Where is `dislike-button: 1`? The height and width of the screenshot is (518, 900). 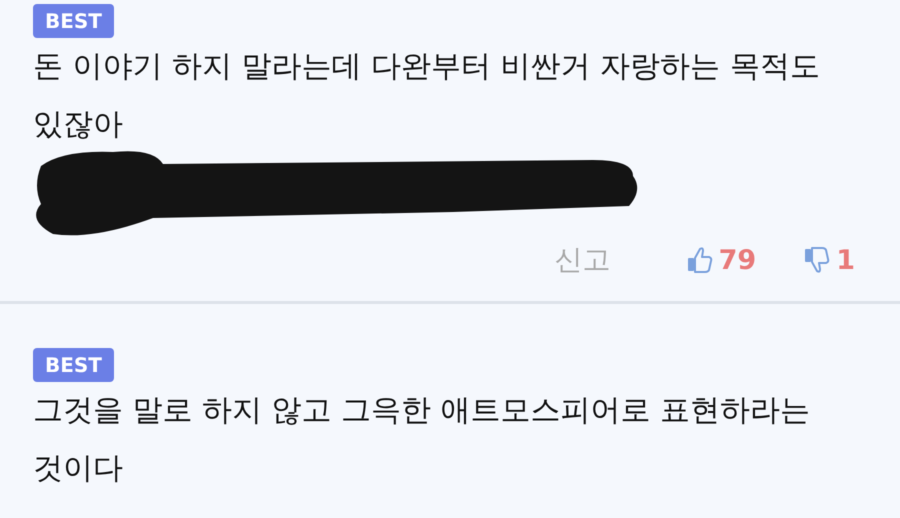 dislike-button: 1 is located at coordinates (829, 260).